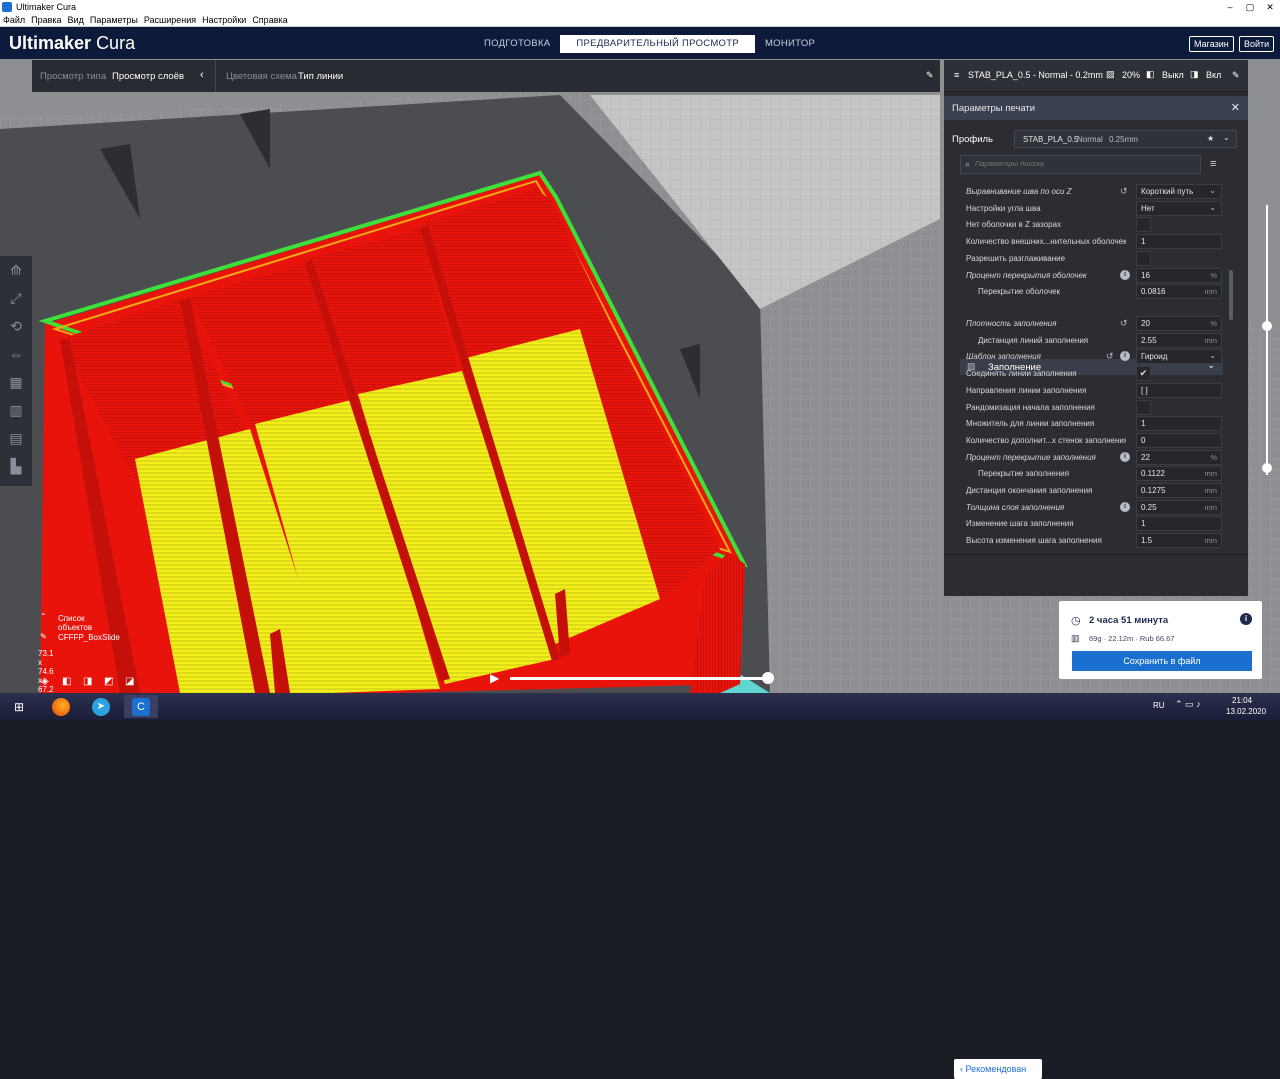 The height and width of the screenshot is (1079, 1280). What do you see at coordinates (46, 20) in the screenshot?
I see `menu-edit: Правка` at bounding box center [46, 20].